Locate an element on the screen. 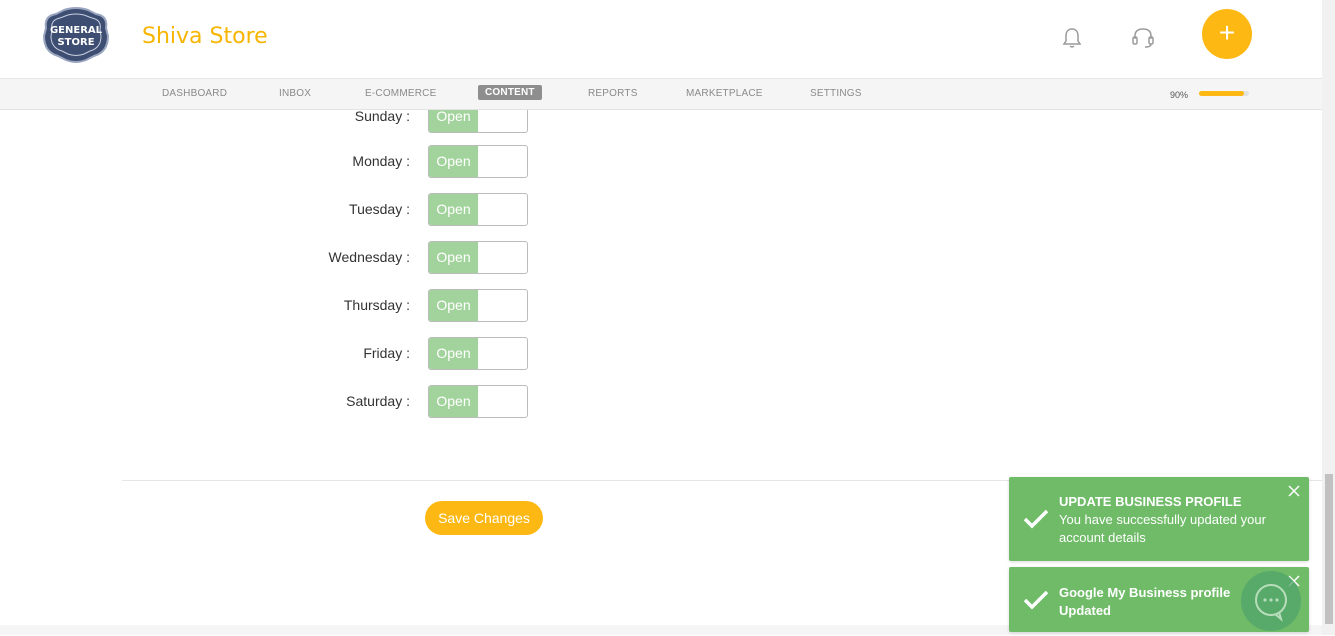 The height and width of the screenshot is (636, 1335). day-label: Tuesday : is located at coordinates (379, 209).